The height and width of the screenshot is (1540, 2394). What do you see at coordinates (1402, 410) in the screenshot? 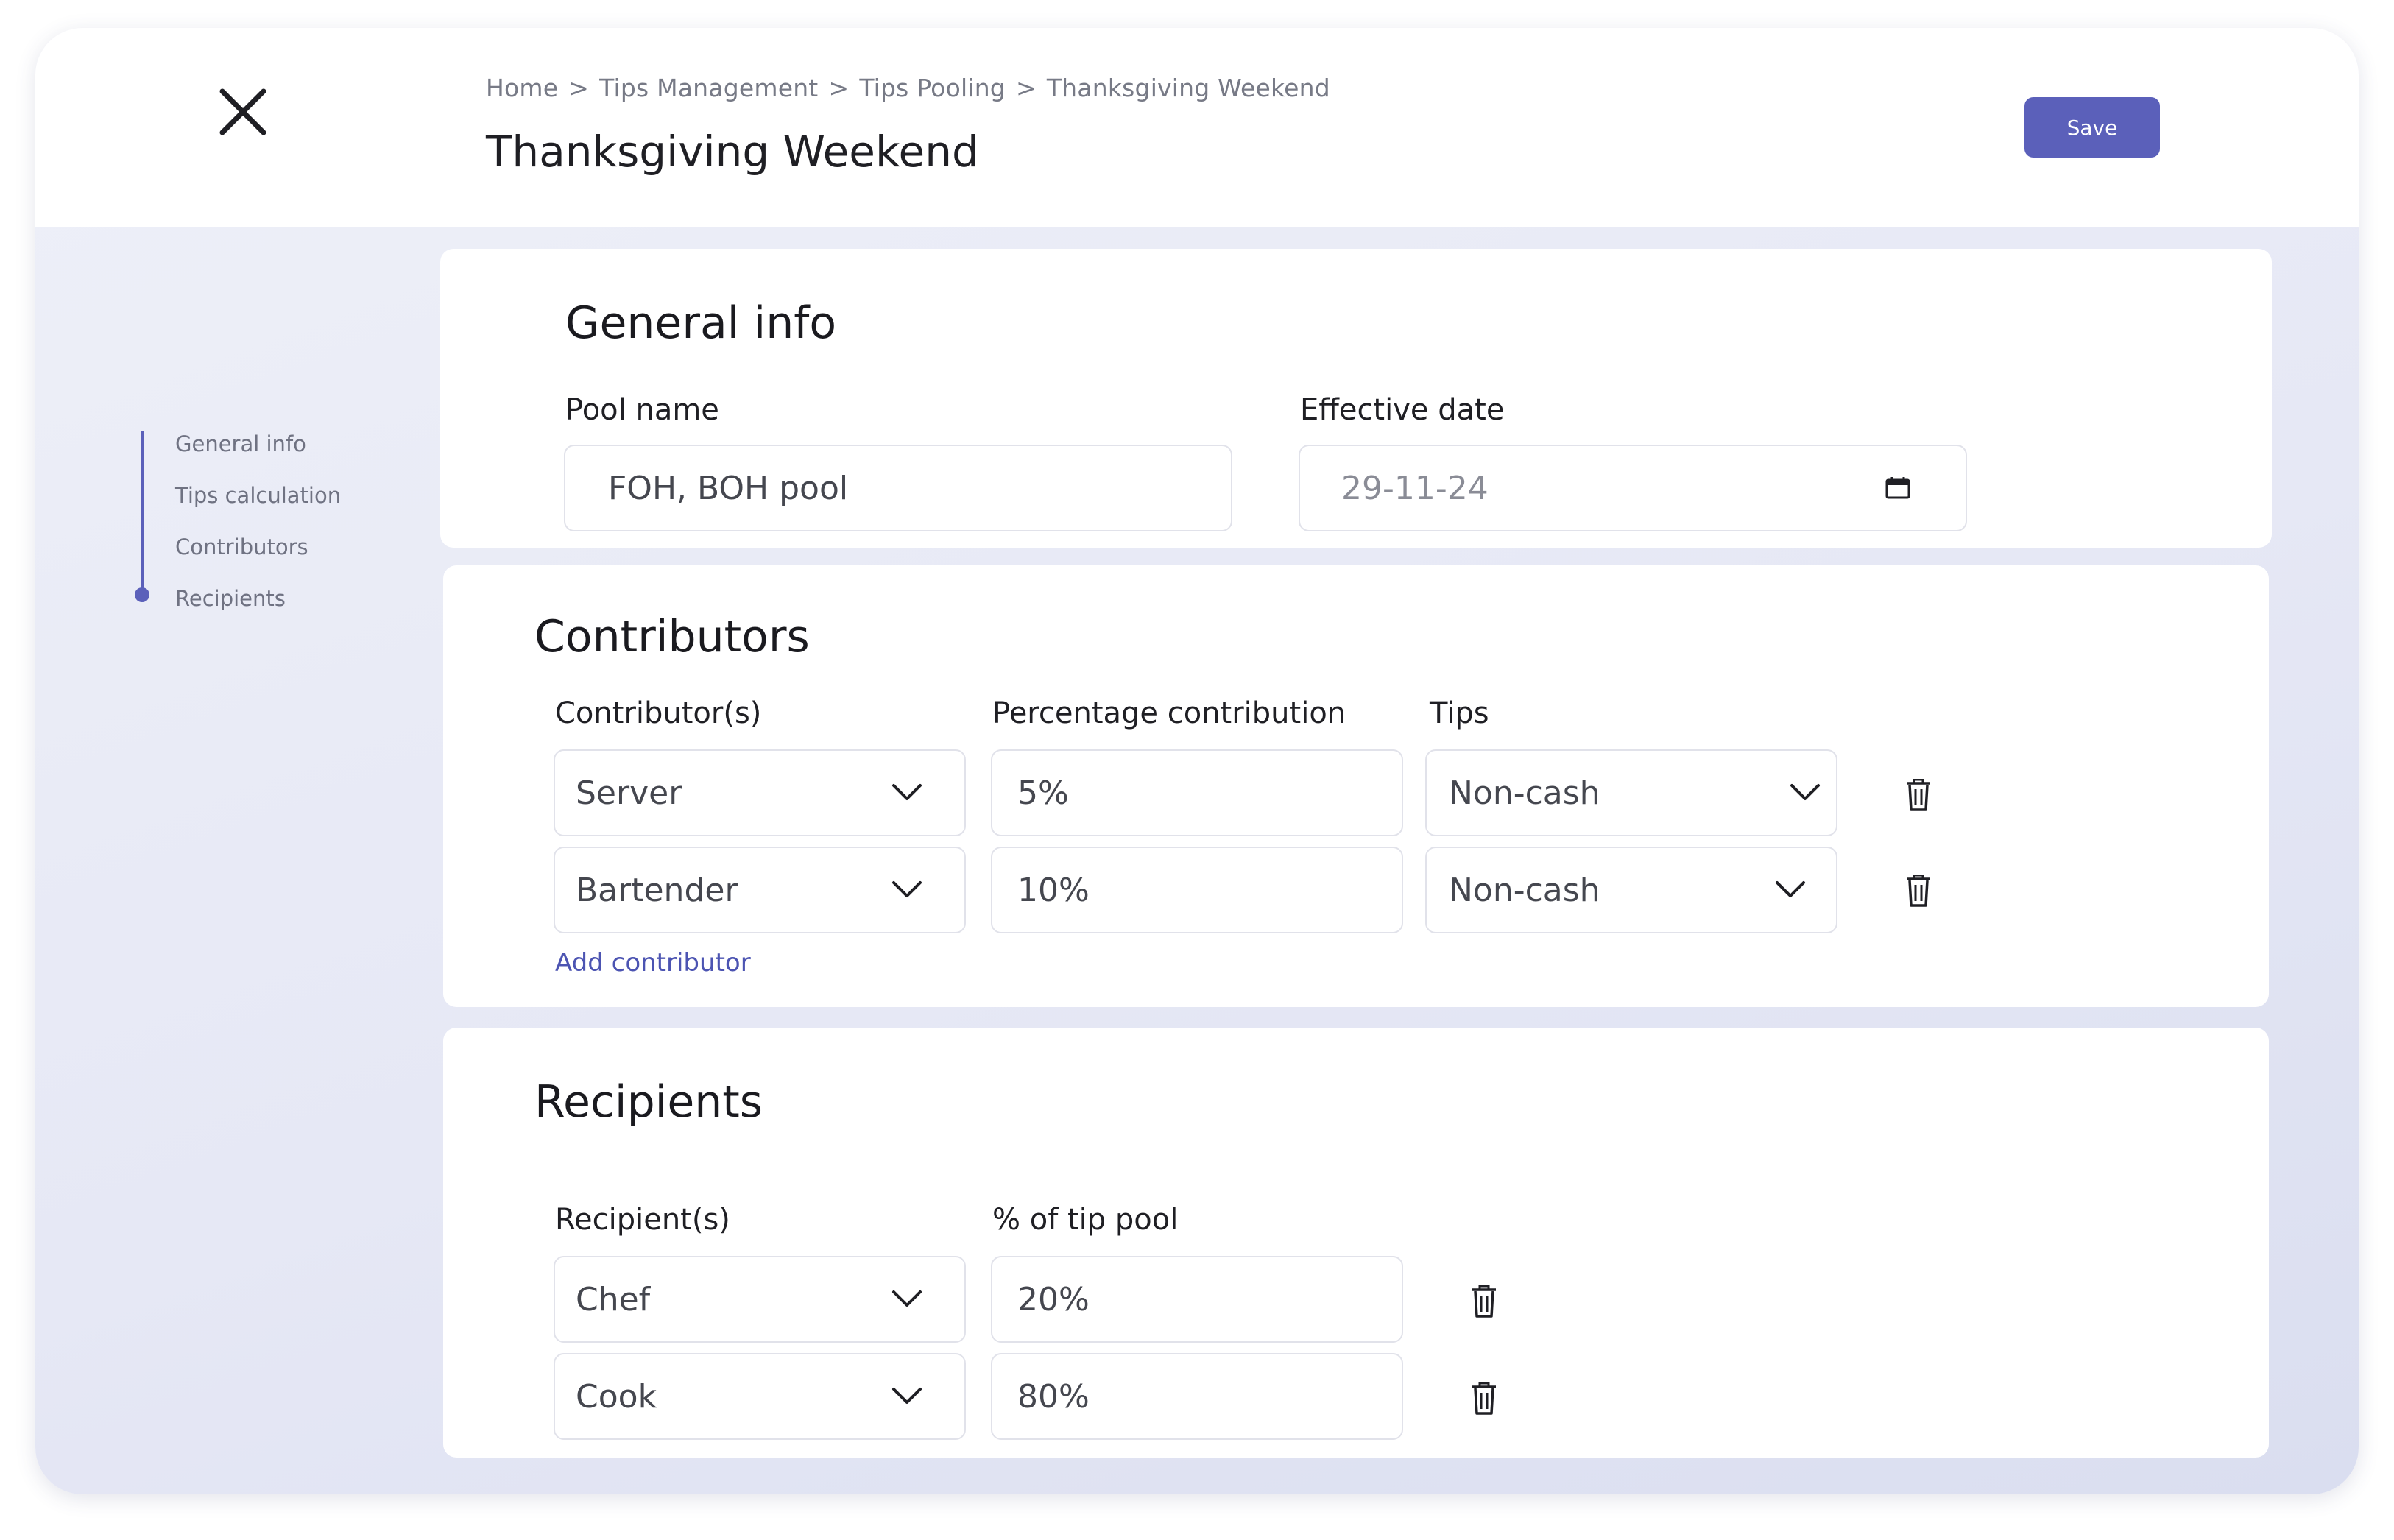
I see `effective-date-label: Effective date` at bounding box center [1402, 410].